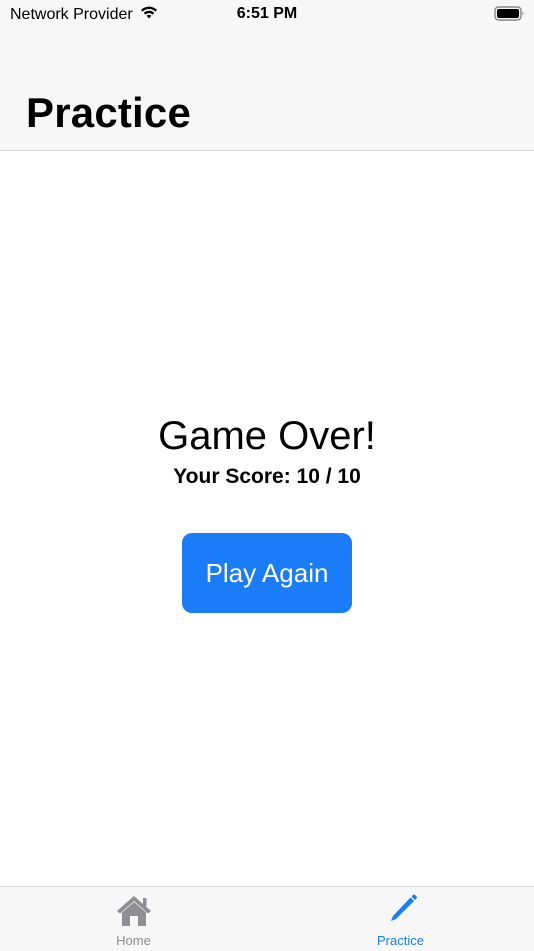 Image resolution: width=534 pixels, height=951 pixels. Describe the element at coordinates (109, 112) in the screenshot. I see `page-title: Practice` at that location.